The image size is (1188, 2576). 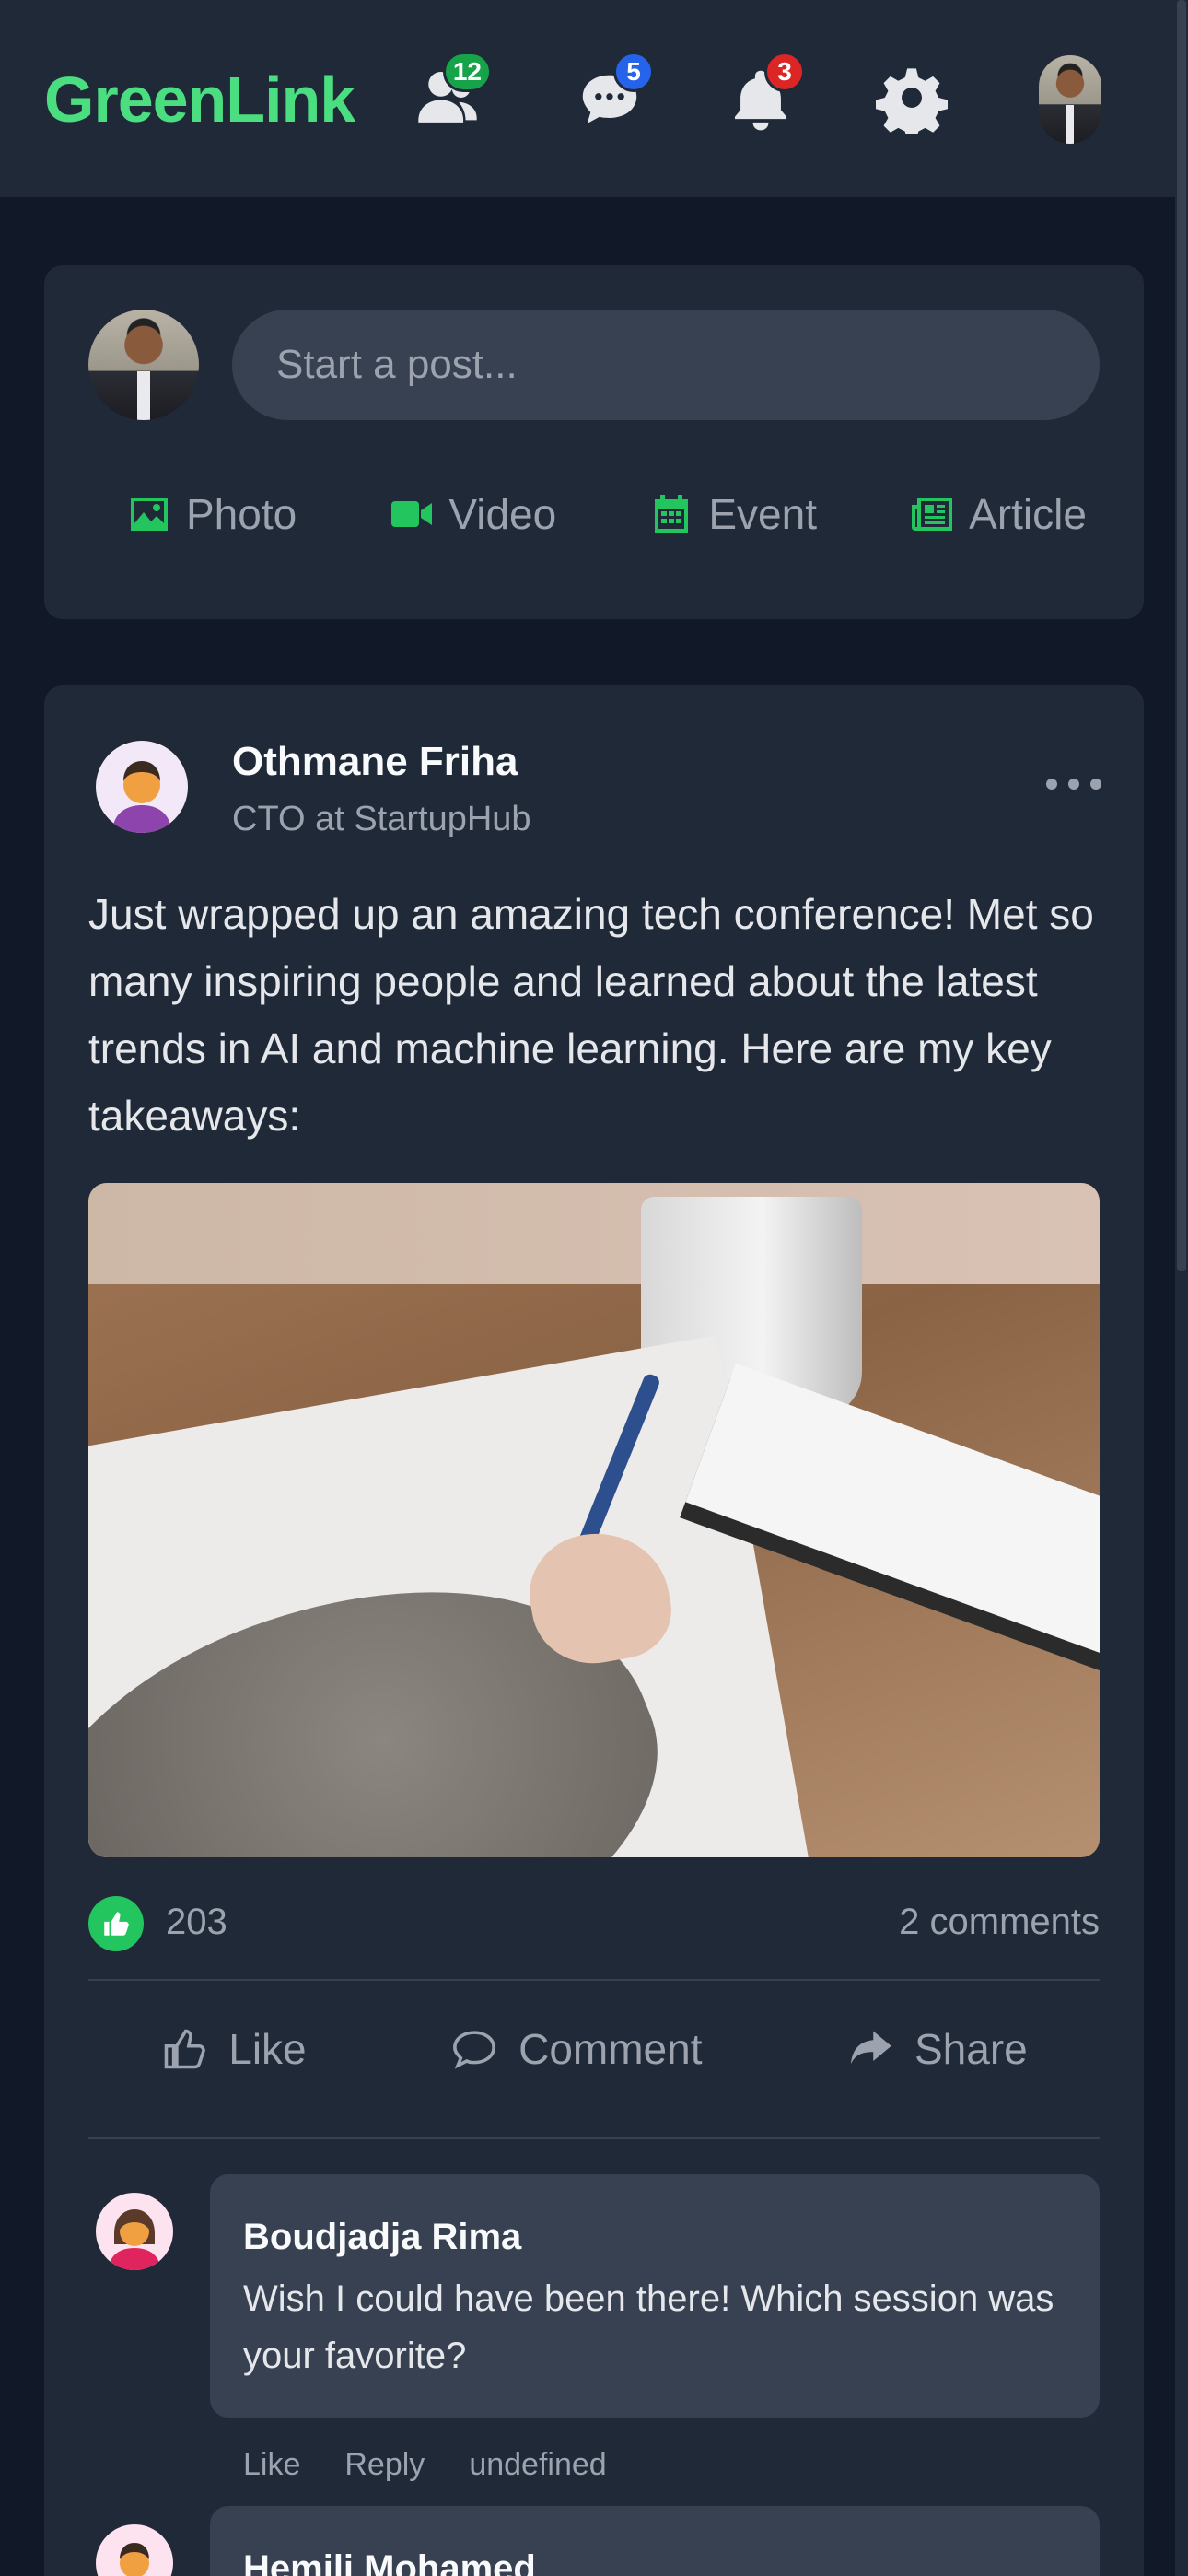 What do you see at coordinates (912, 101) in the screenshot?
I see `gear-icon` at bounding box center [912, 101].